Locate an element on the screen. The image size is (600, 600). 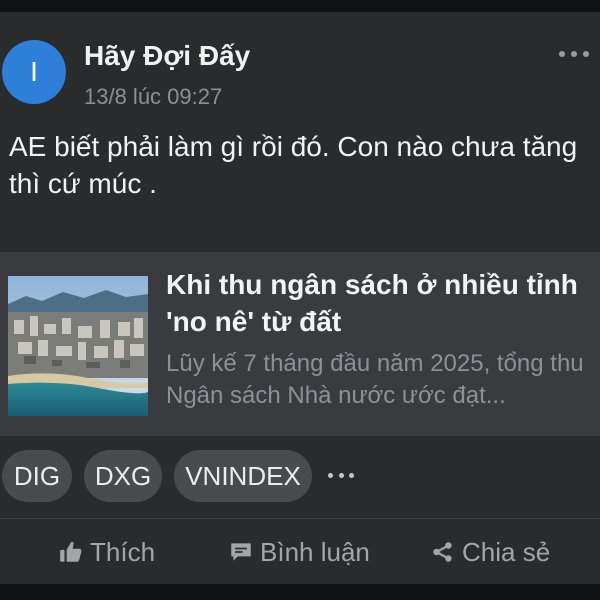
thumbs-up-icon is located at coordinates (71, 551).